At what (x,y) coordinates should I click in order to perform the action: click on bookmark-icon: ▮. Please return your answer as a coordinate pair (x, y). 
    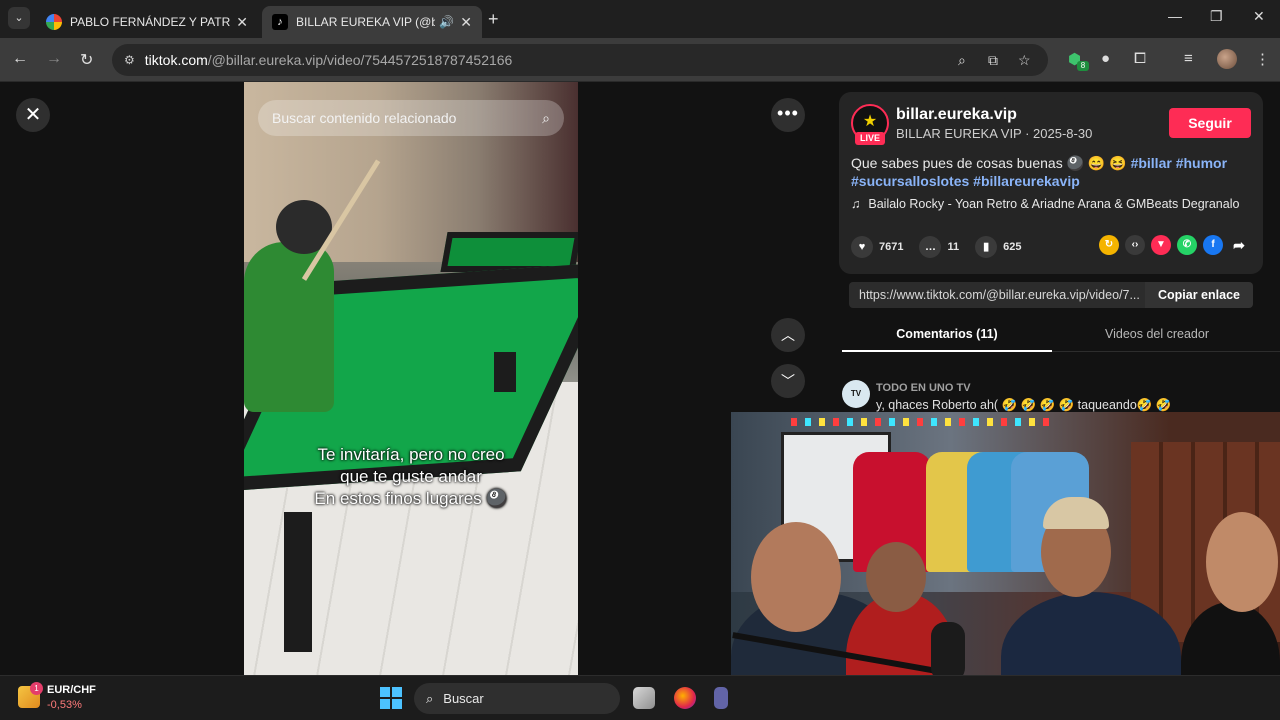
    Looking at the image, I should click on (986, 247).